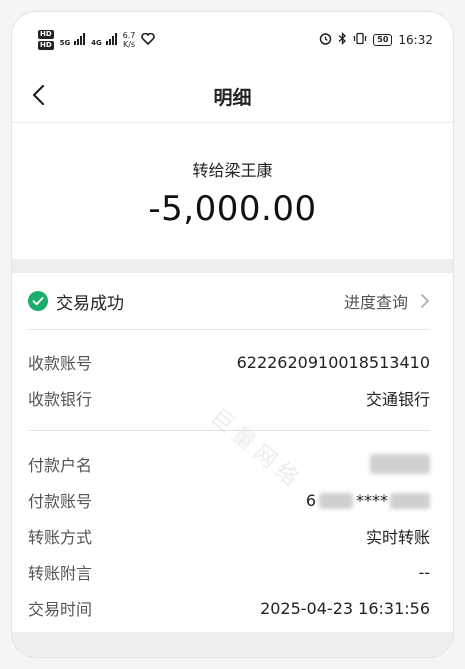  Describe the element at coordinates (415, 40) in the screenshot. I see `clock-time: 16:32` at that location.